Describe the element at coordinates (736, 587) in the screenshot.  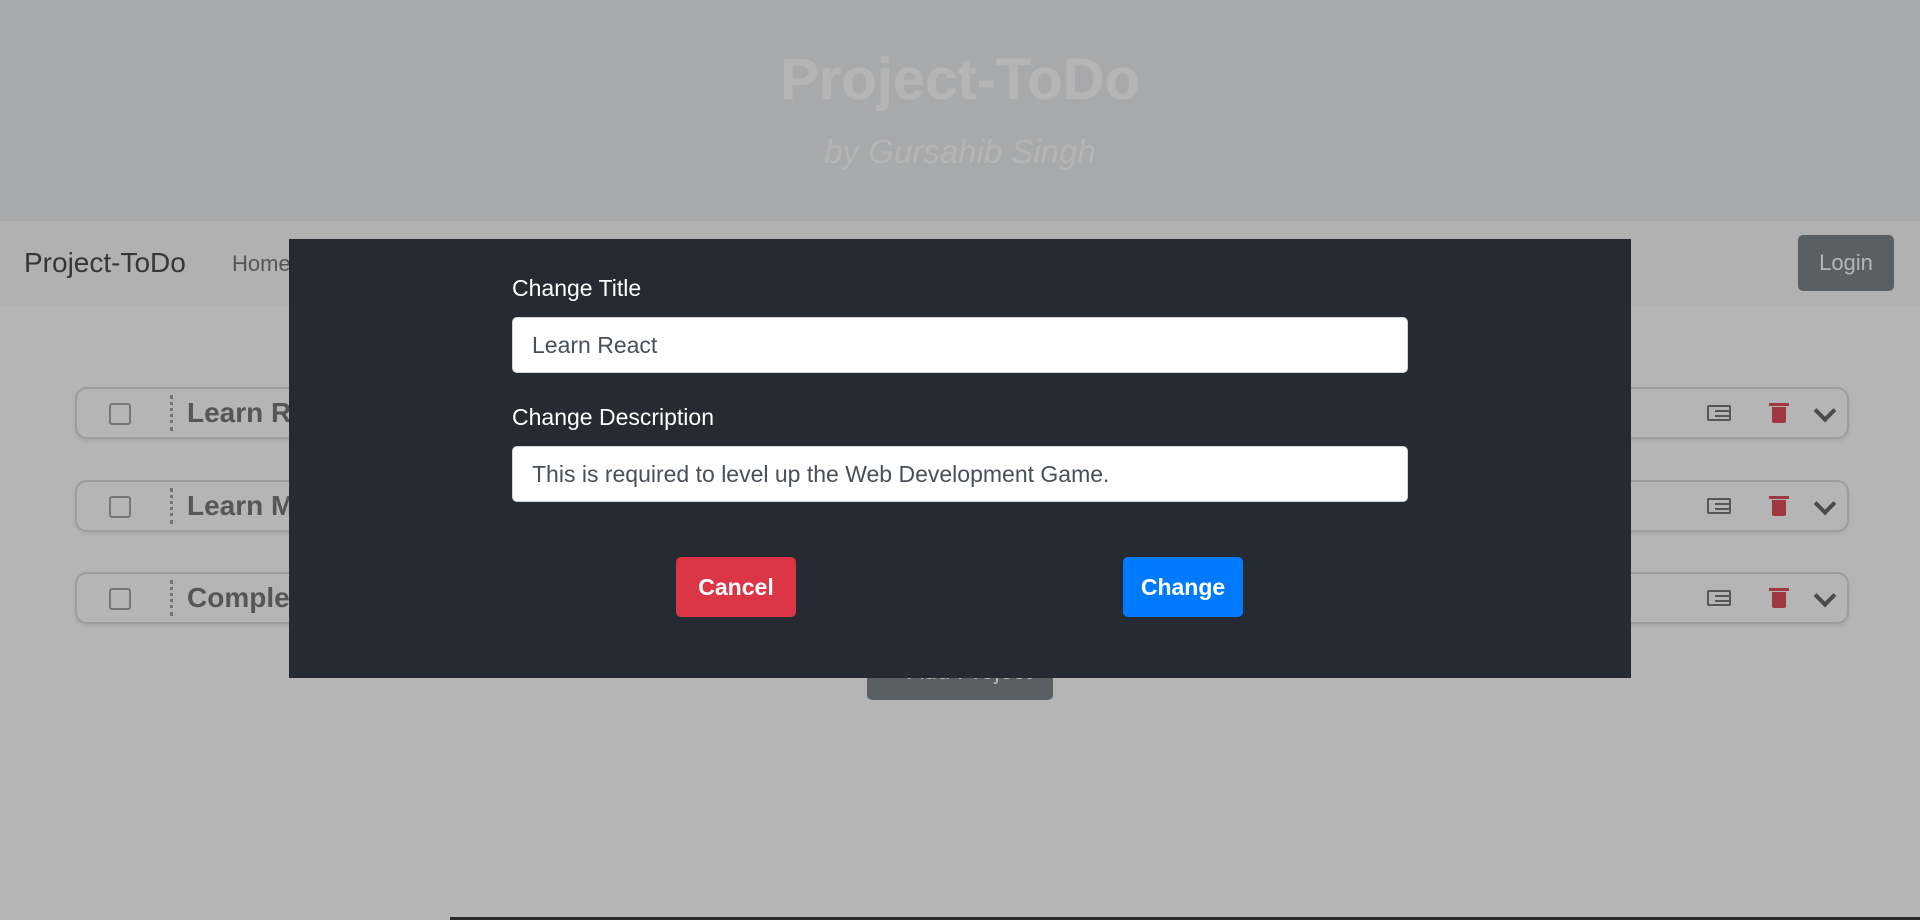
I see `cancel-button: Cancel` at that location.